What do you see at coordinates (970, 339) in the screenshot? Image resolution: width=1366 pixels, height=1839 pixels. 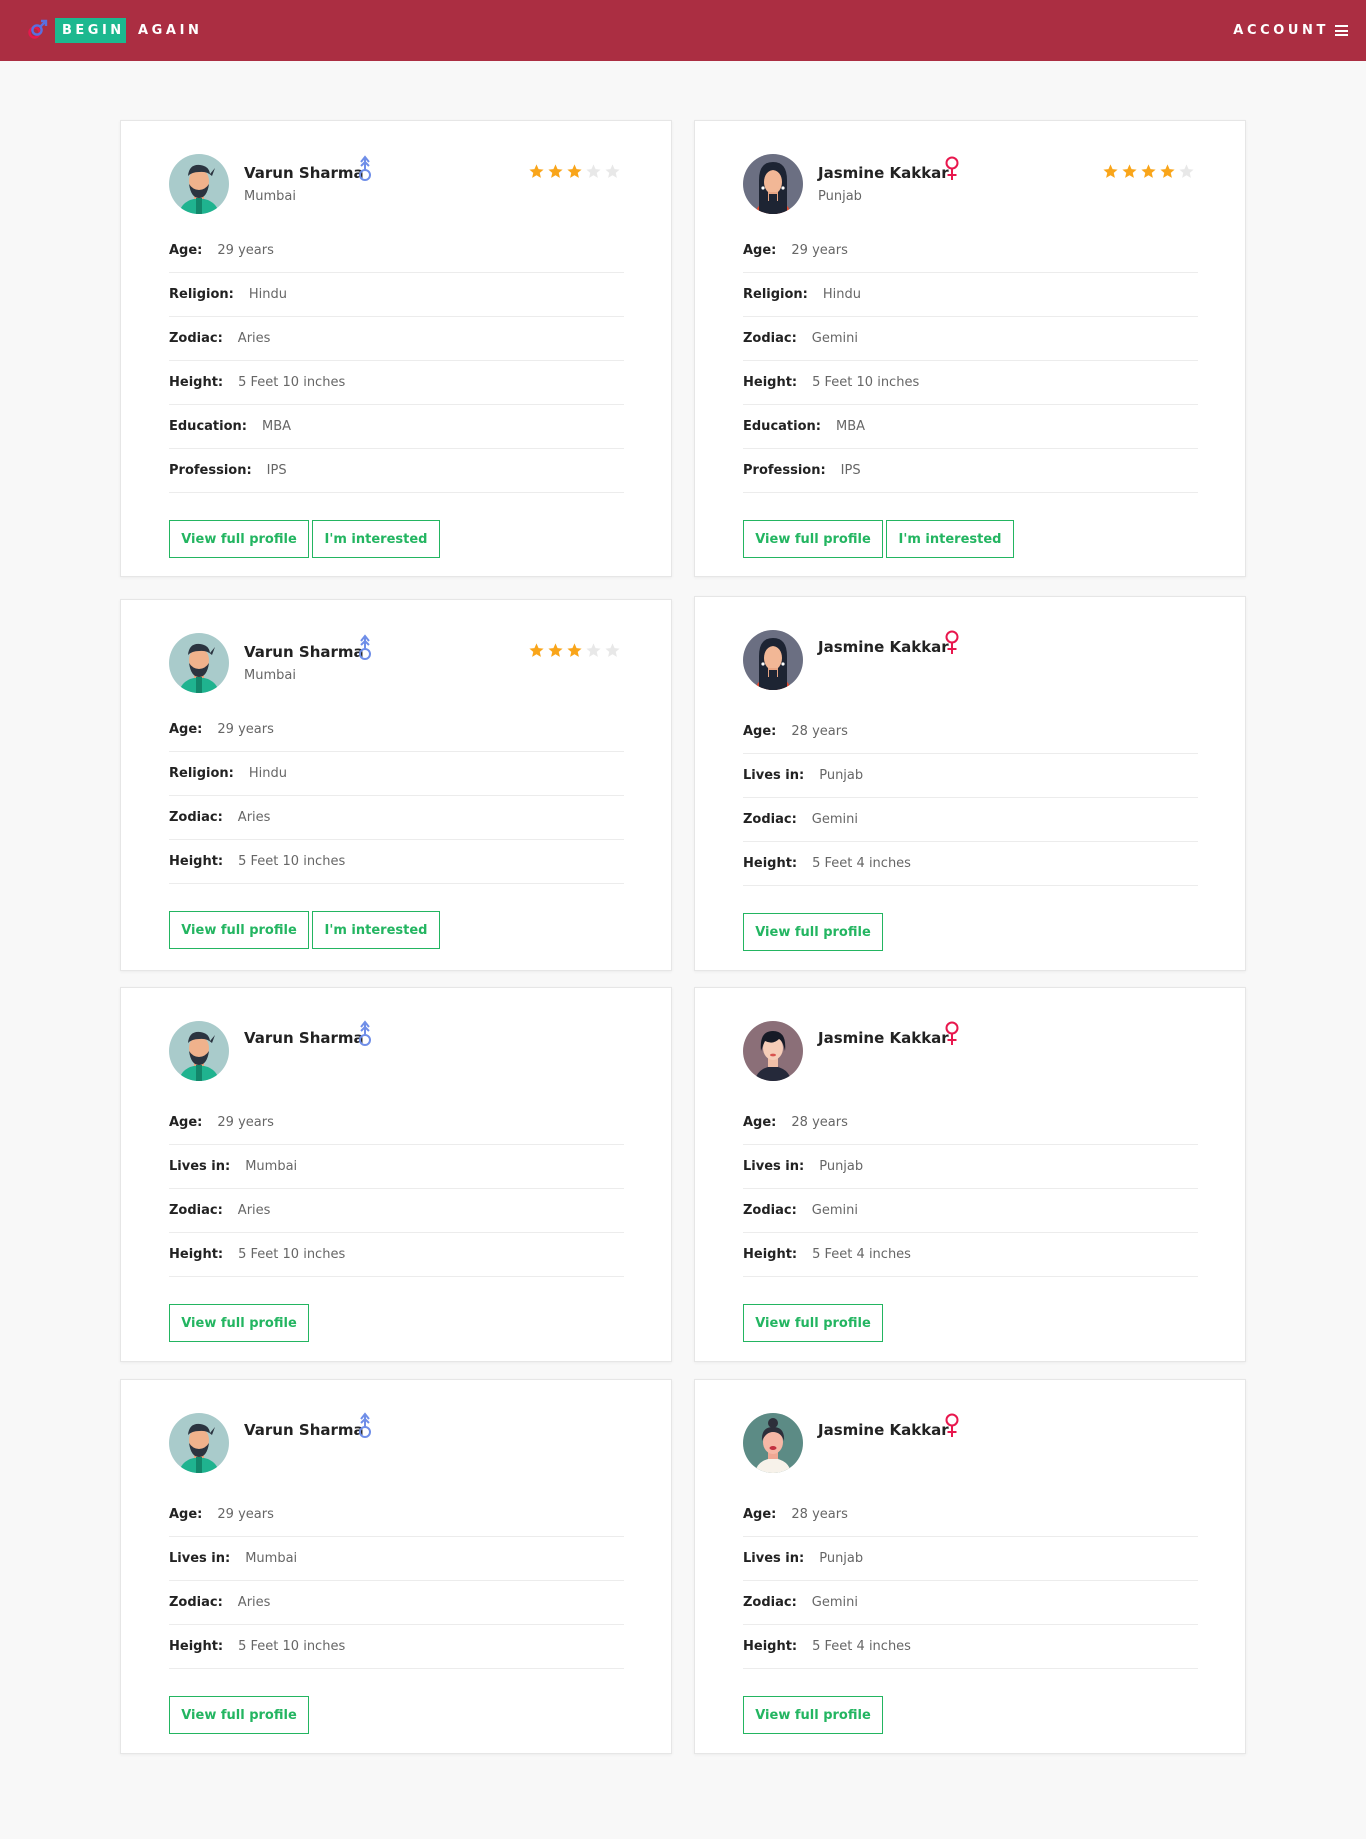 I see `info-row: Zodiac: Gemini` at bounding box center [970, 339].